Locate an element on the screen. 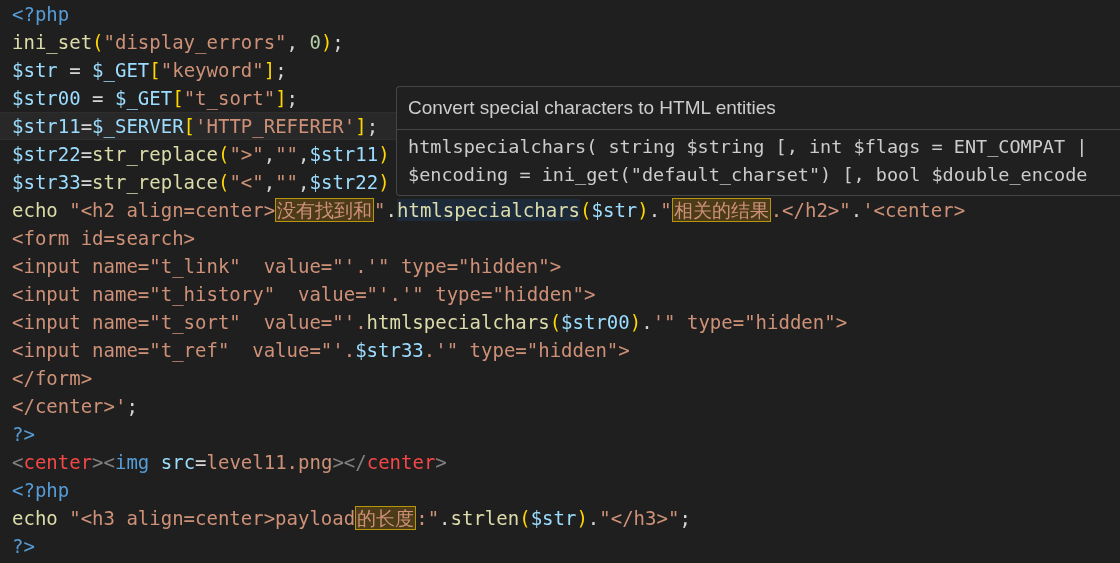 This screenshot has height=563, width=1120. code-line: echo "<h3 align=center>payload 的长度:".strlen($str)."</h3>"; is located at coordinates (351, 518).